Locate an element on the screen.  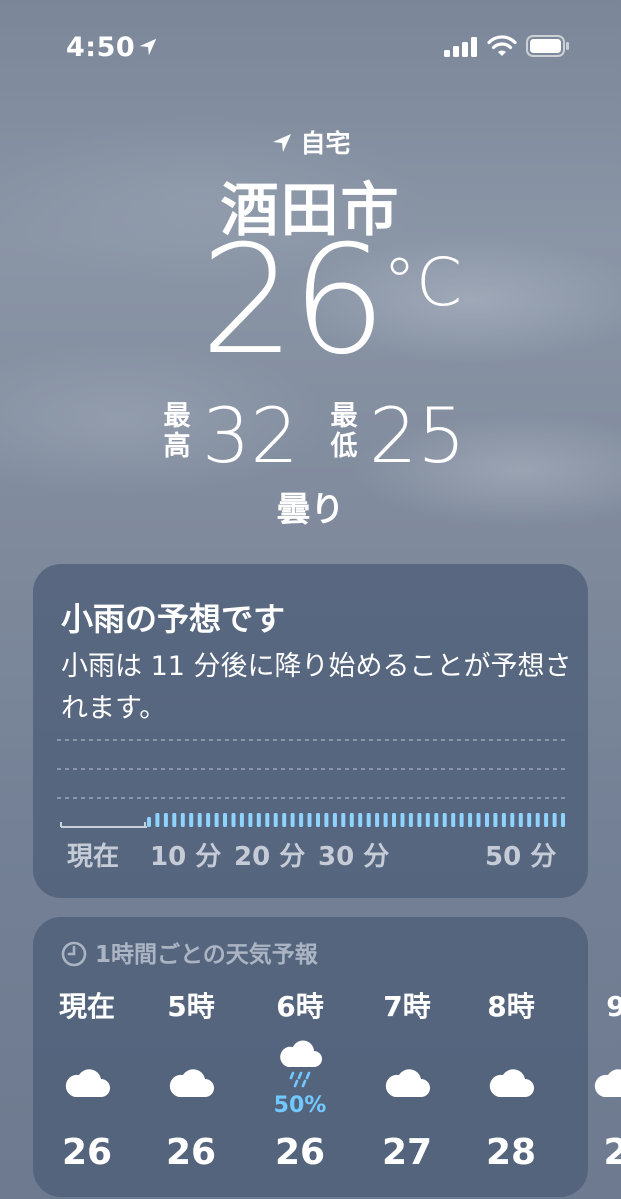
high-low-temperatures: 最高 32 最低 25 is located at coordinates (322, 438).